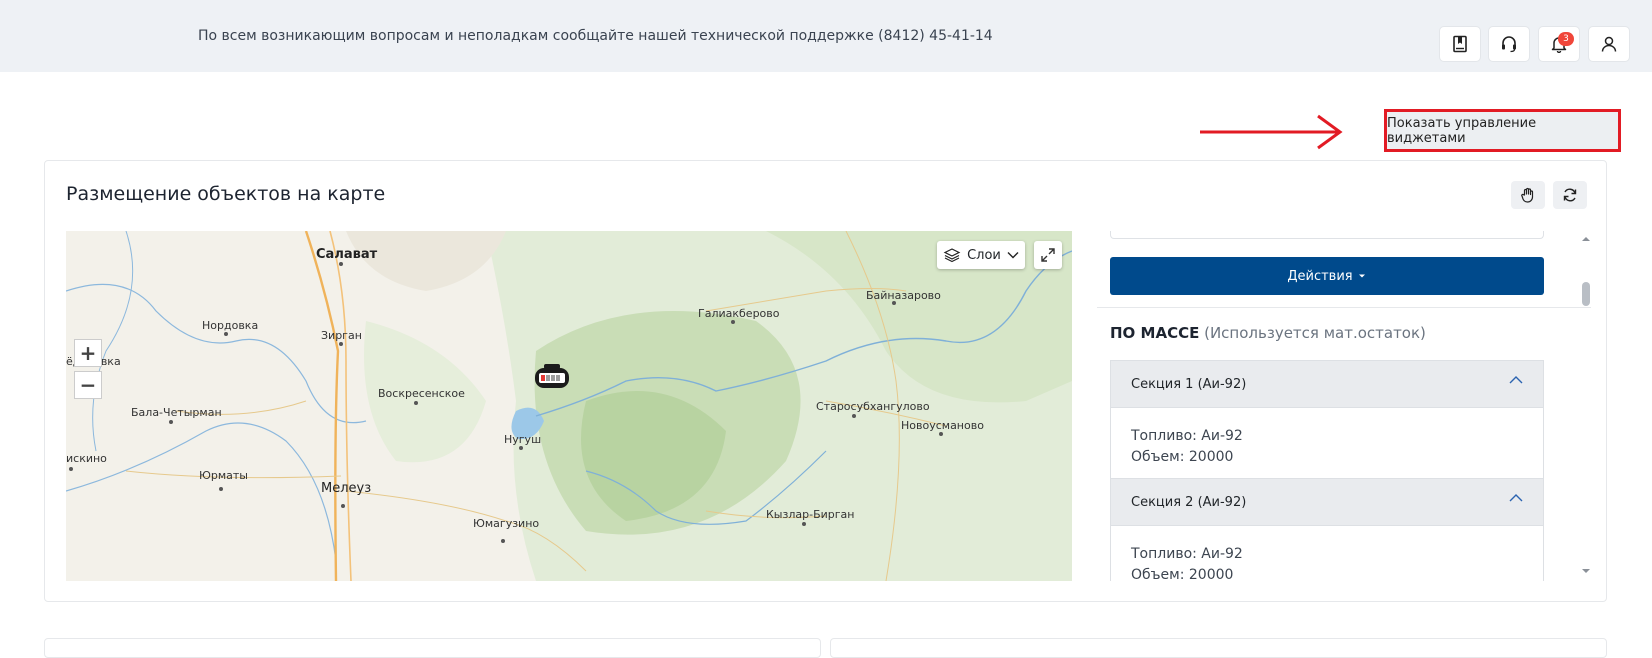 The height and width of the screenshot is (658, 1652). I want to click on section-2-volume: Объем: 20000, so click(1182, 574).